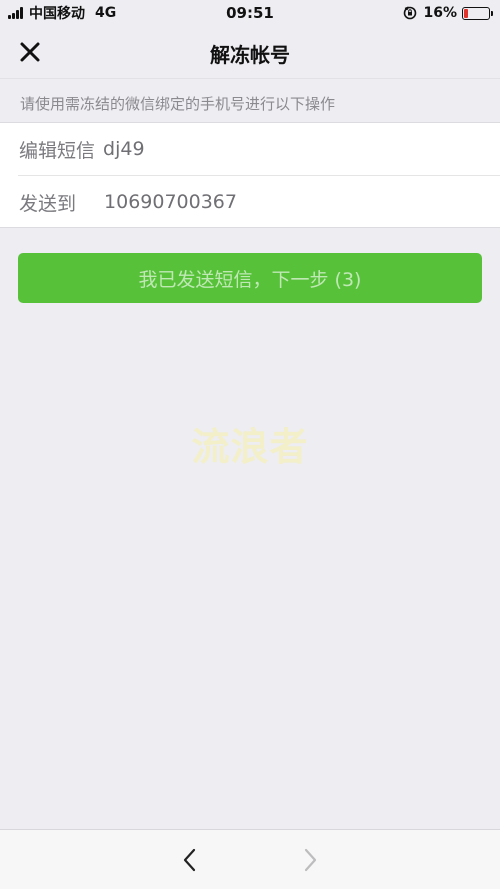 This screenshot has width=500, height=889. Describe the element at coordinates (124, 149) in the screenshot. I see `sms-content-value: dj49` at that location.